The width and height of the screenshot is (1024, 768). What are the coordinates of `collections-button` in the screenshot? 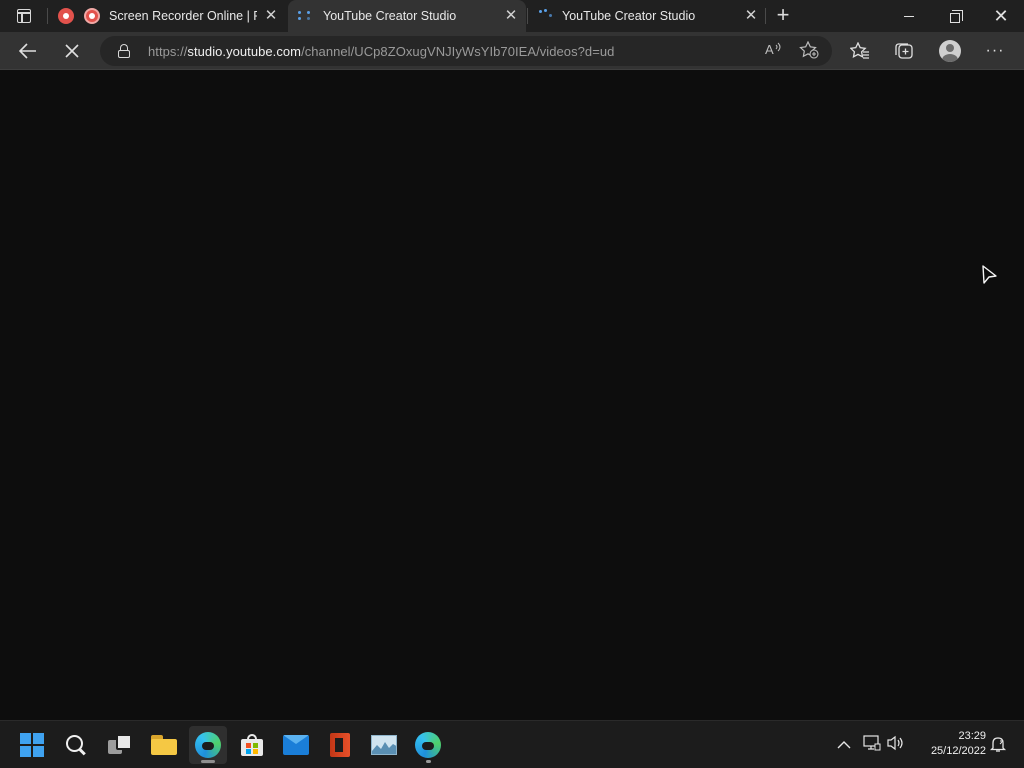 It's located at (904, 51).